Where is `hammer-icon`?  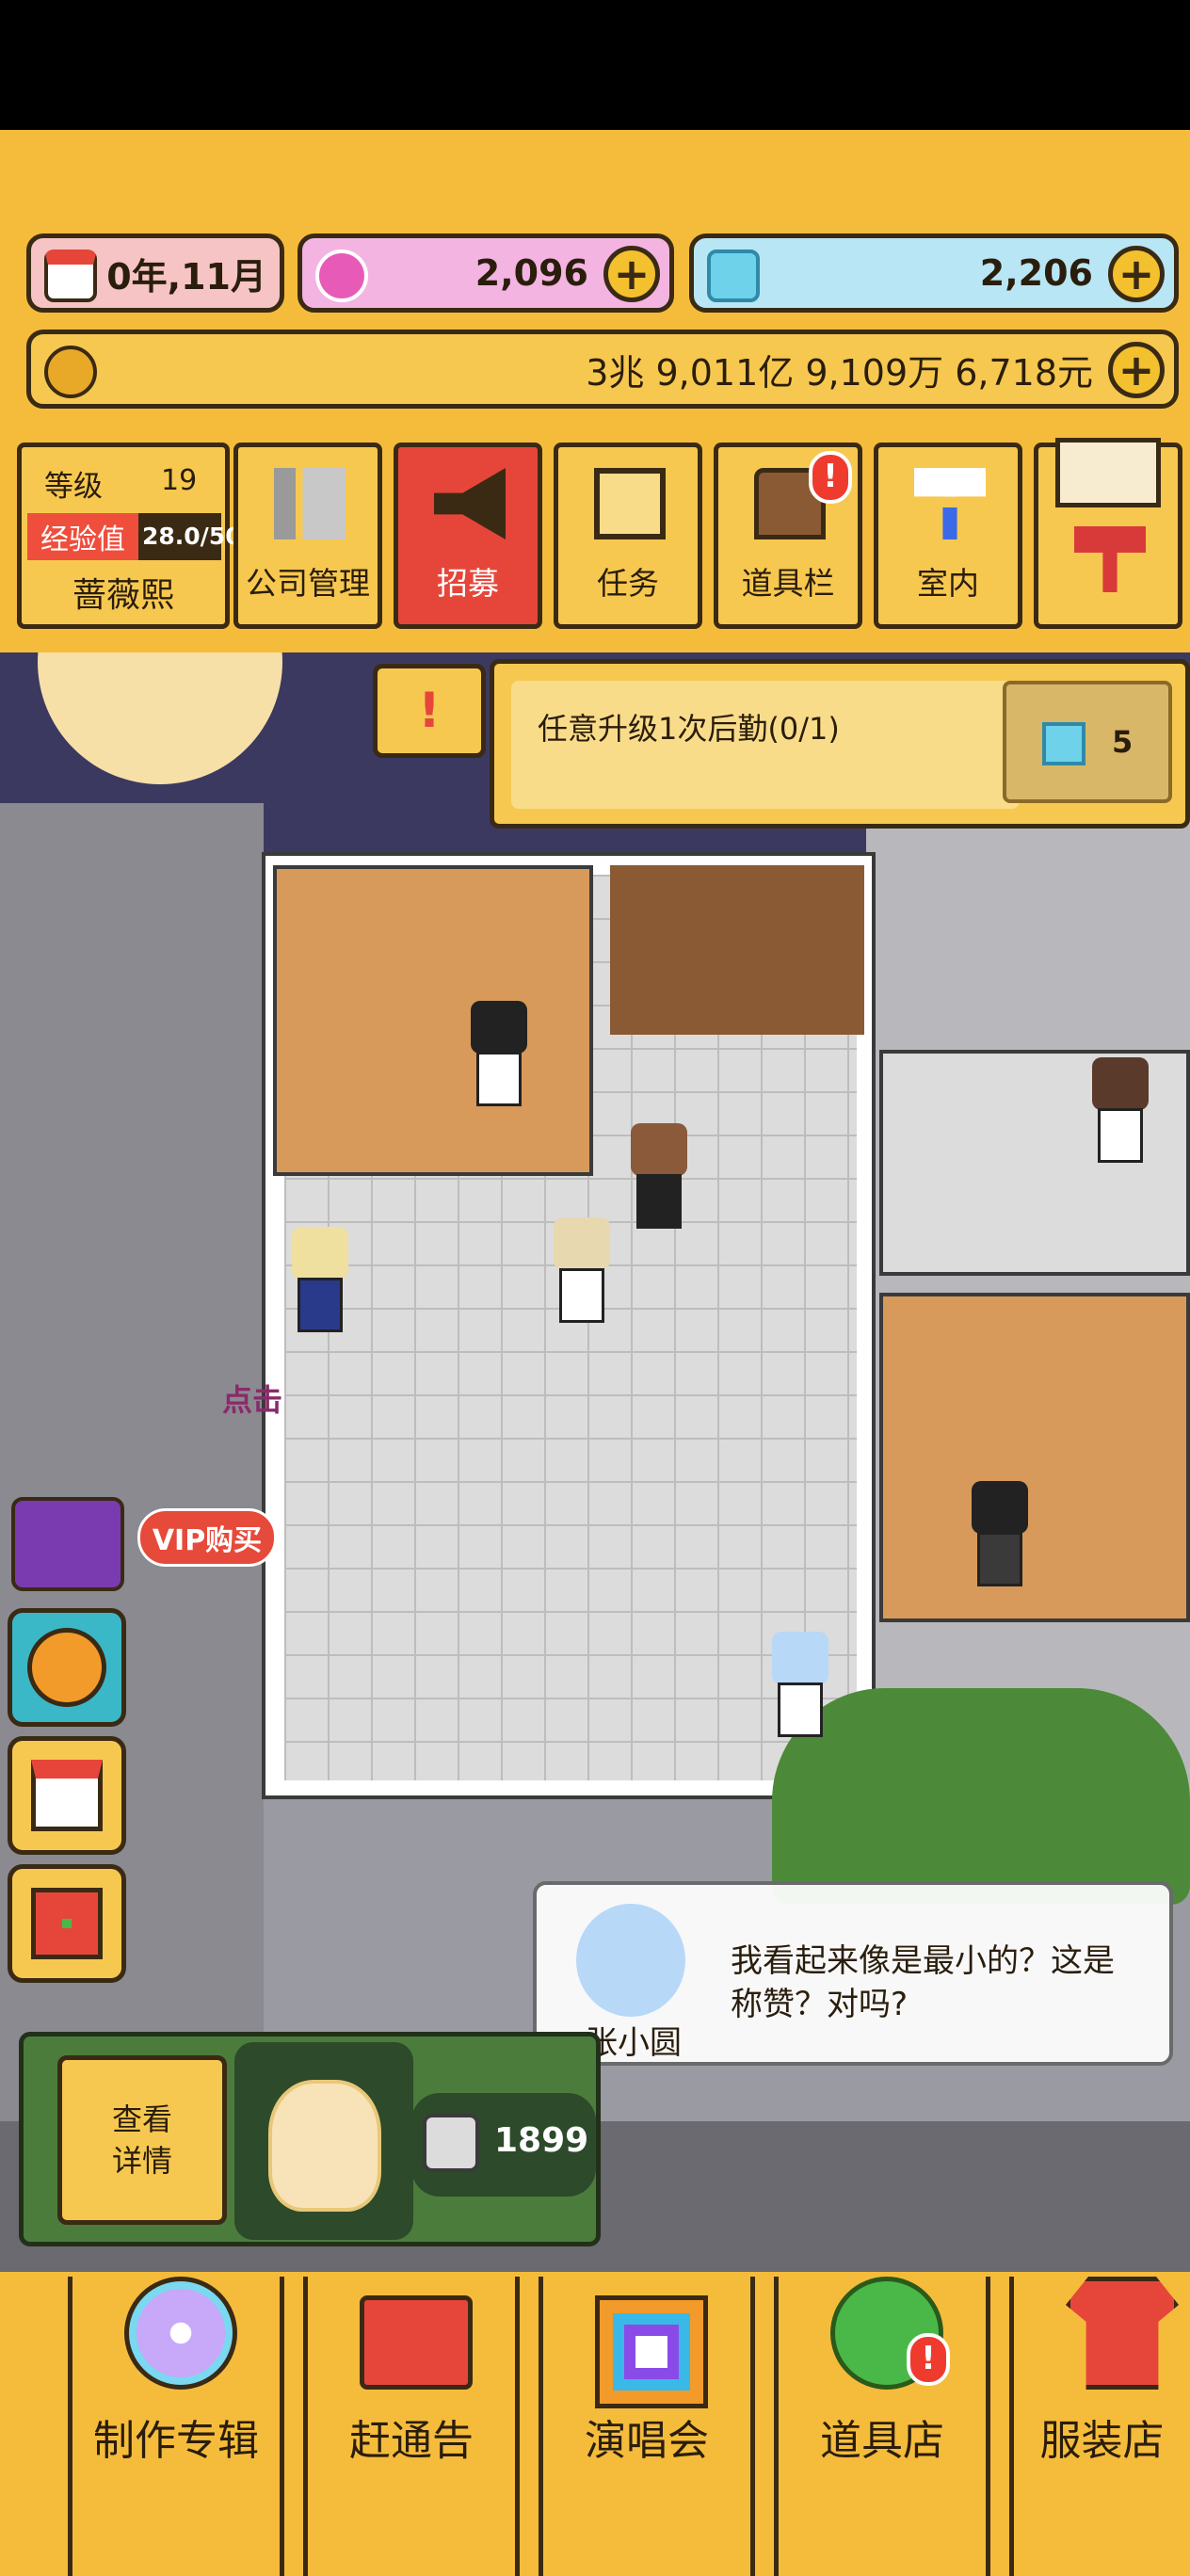 hammer-icon is located at coordinates (1110, 559).